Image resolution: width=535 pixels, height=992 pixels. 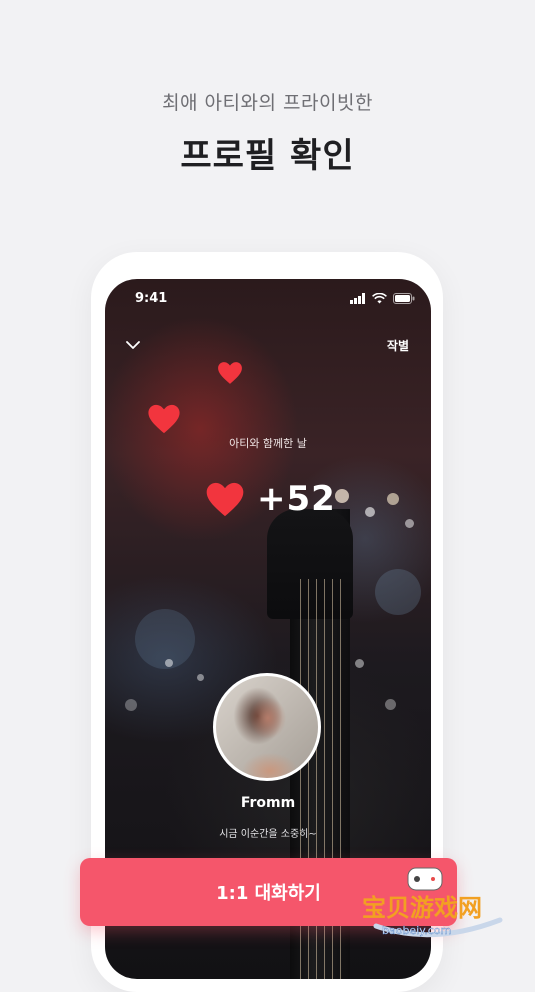 I want to click on promo-subtitle: 최애 아티와의 프라이빗한, so click(x=267, y=103).